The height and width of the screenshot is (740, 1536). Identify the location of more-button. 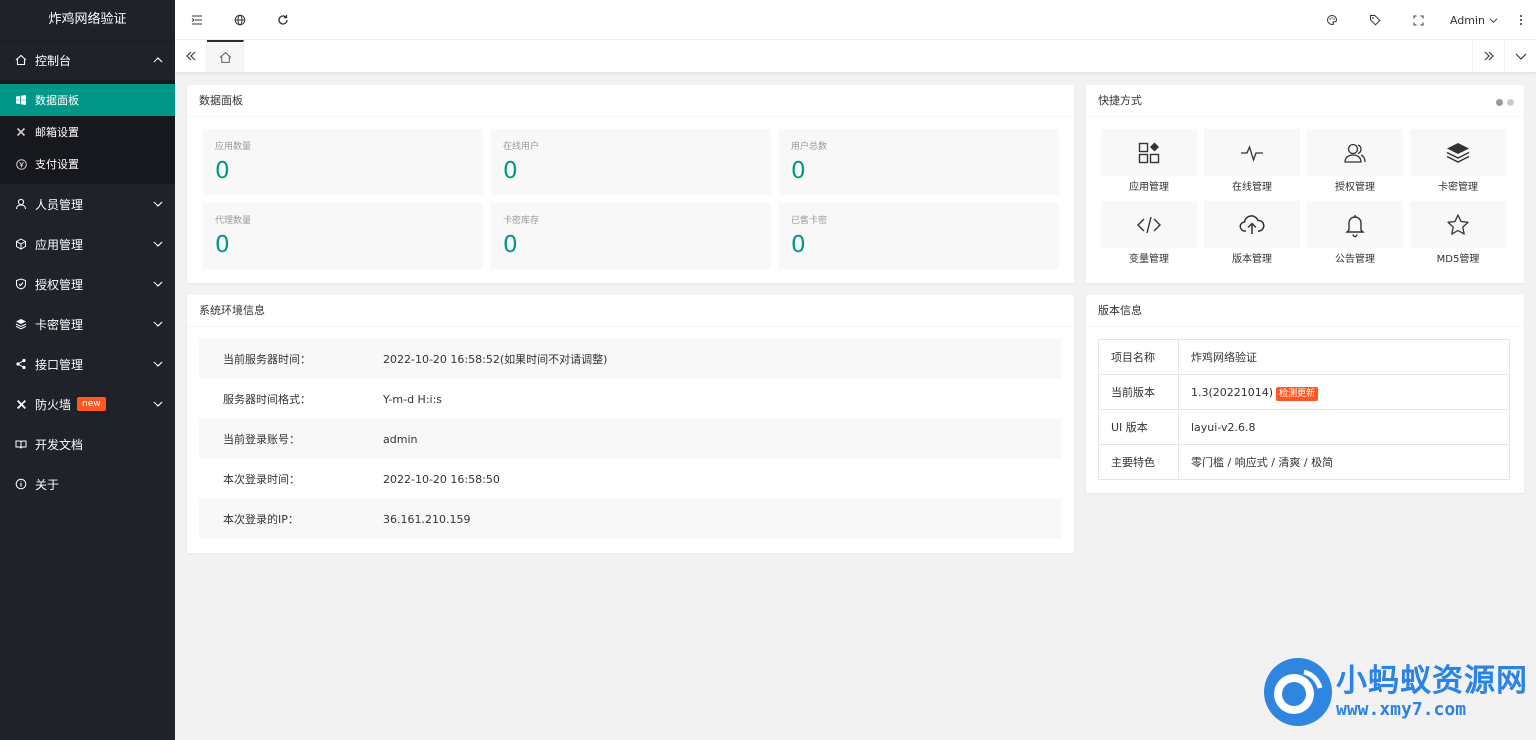
(1521, 20).